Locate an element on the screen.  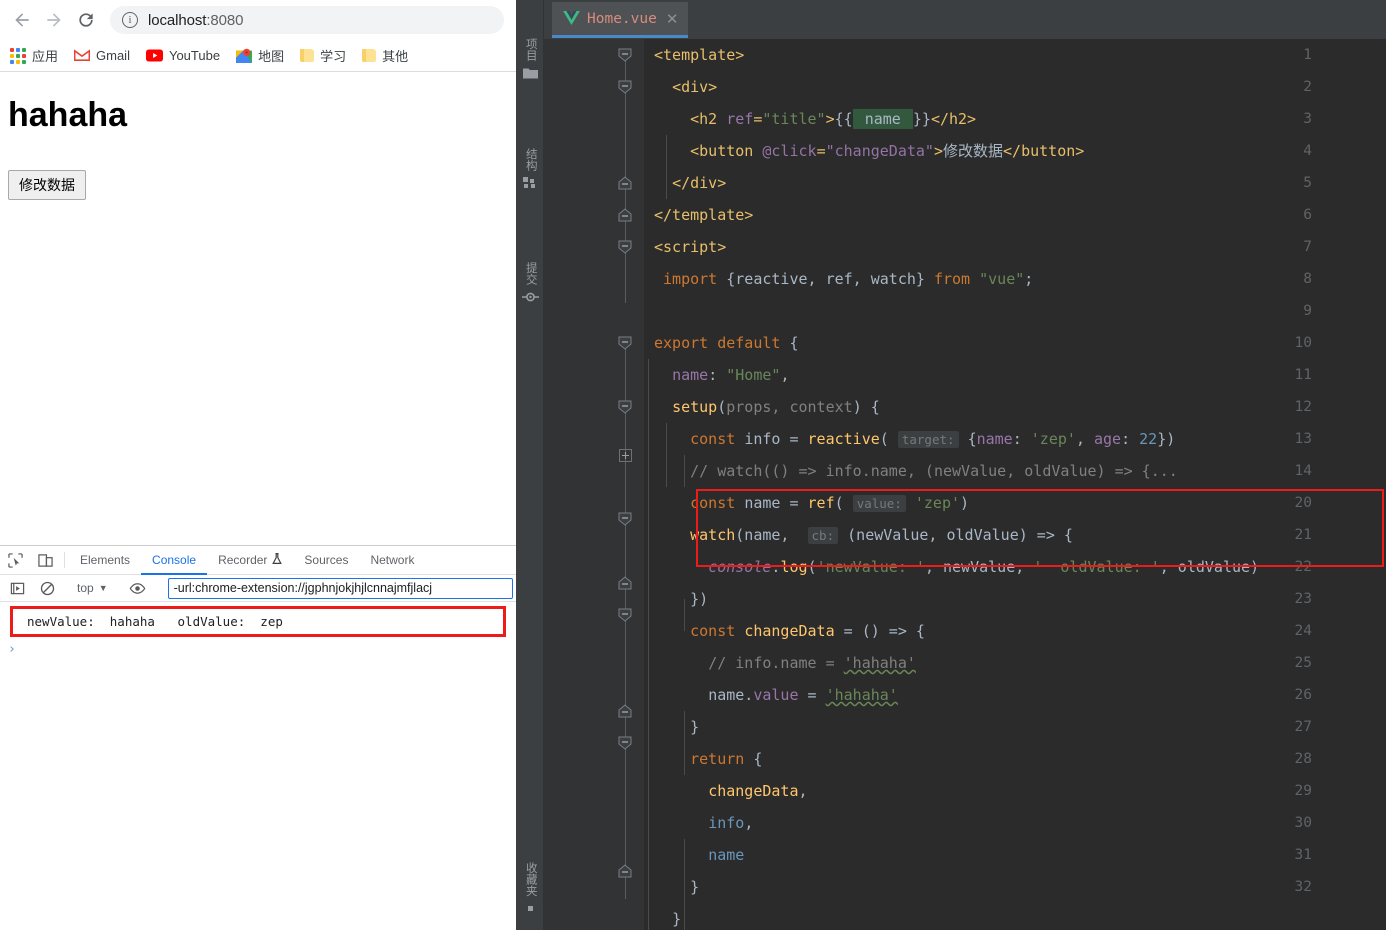
code-line-24: const changeData = () => { is located at coordinates (807, 631).